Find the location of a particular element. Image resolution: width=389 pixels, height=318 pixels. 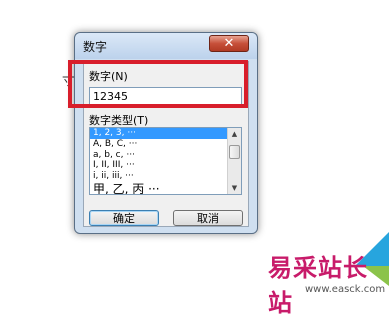

list-item: I, II, III, ··· is located at coordinates (159, 165).